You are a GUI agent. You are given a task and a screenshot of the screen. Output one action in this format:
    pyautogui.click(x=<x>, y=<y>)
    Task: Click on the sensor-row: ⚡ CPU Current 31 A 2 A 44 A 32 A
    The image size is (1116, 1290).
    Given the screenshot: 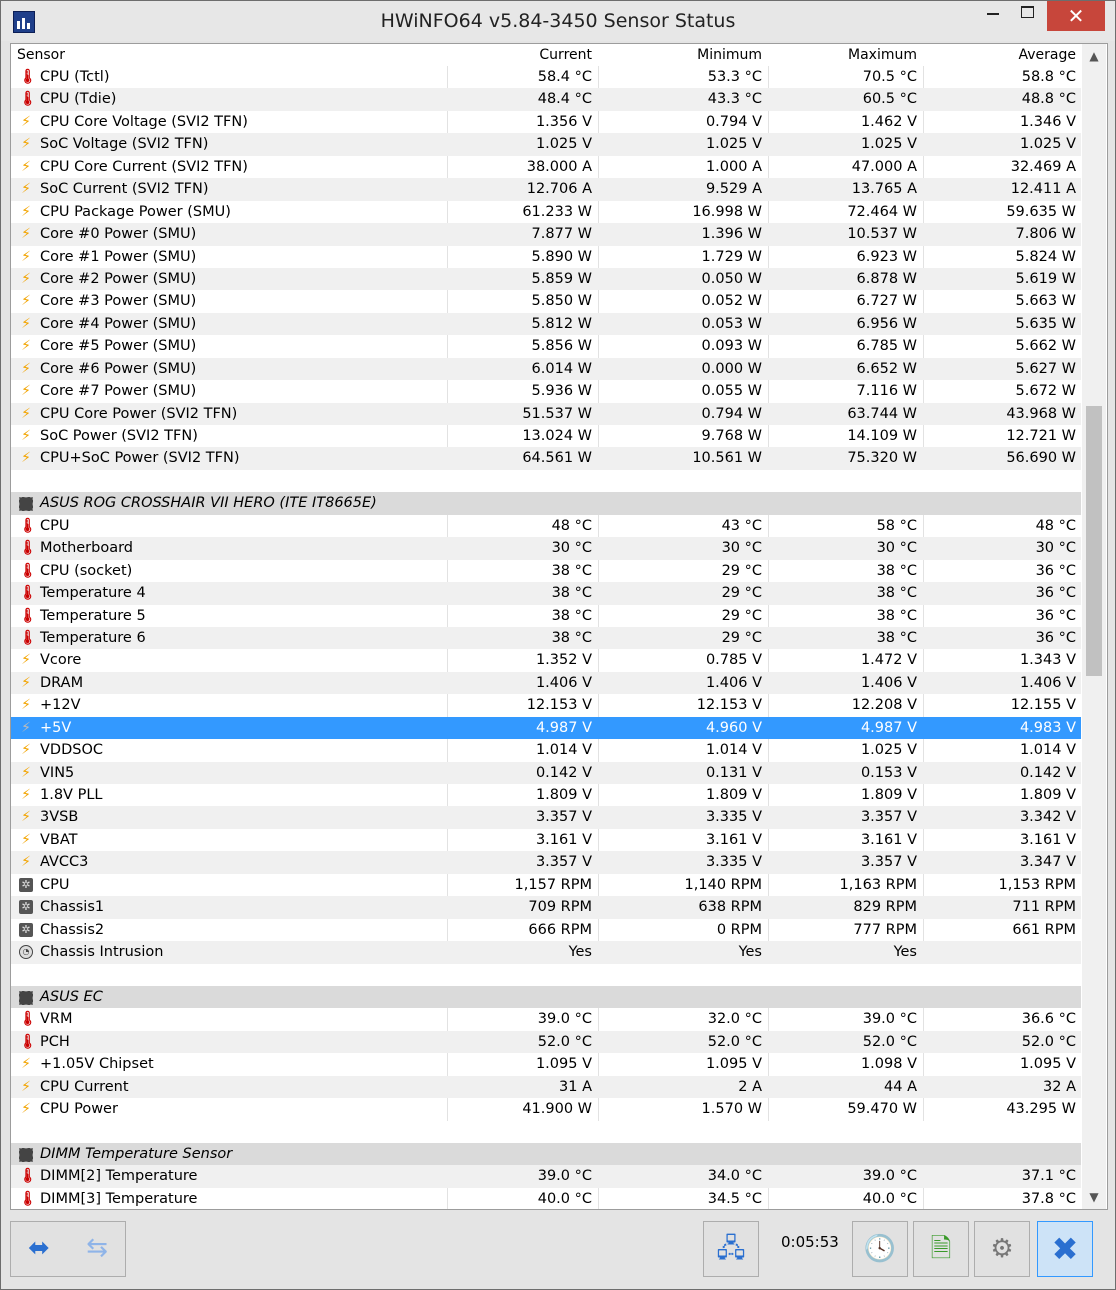 What is the action you would take?
    pyautogui.click(x=546, y=1087)
    